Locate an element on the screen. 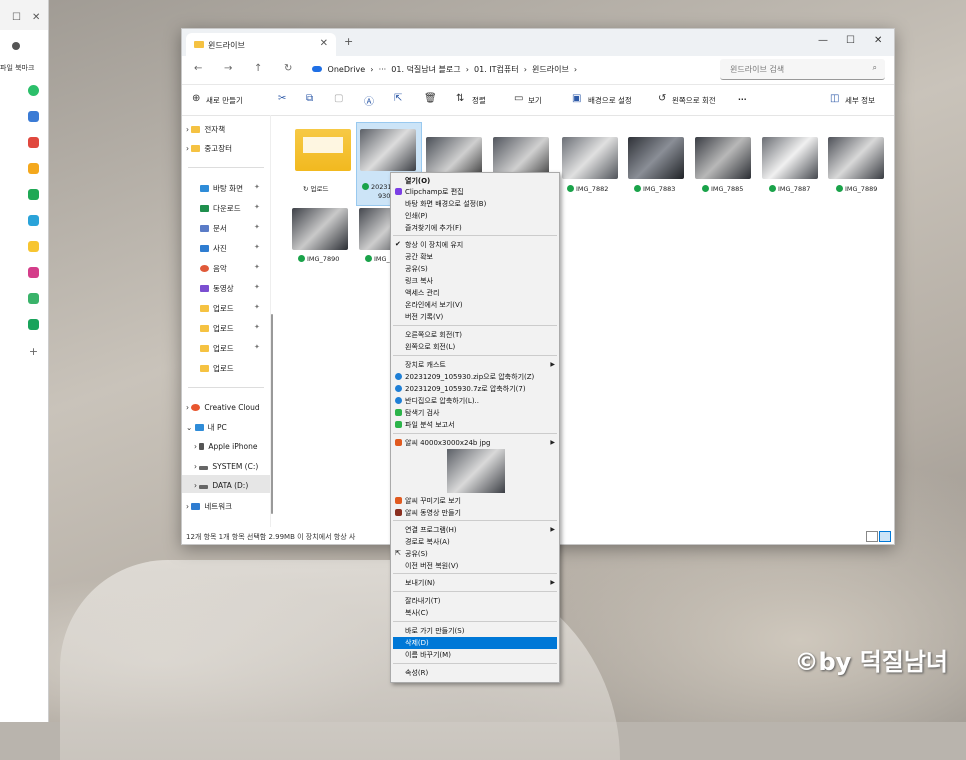  menu-item-clipchamp: Clipchamp로 편집 is located at coordinates (434, 192).